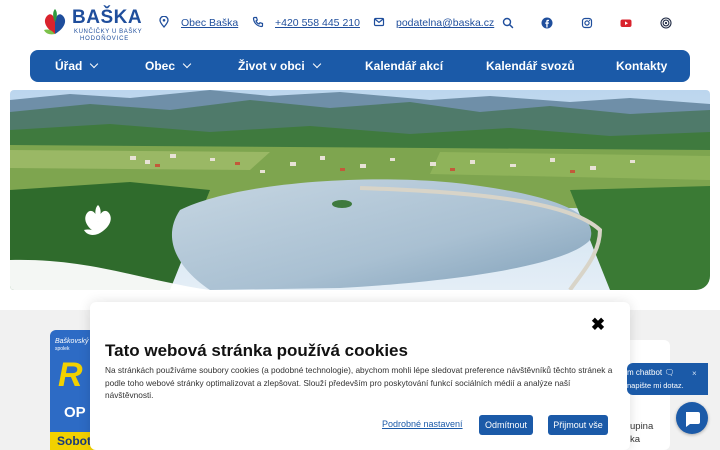 Image resolution: width=720 pixels, height=450 pixels. I want to click on site-logo: BAŠKA KUNČIČKY U BAŠKY HODOŇOVICE, so click(91, 25).